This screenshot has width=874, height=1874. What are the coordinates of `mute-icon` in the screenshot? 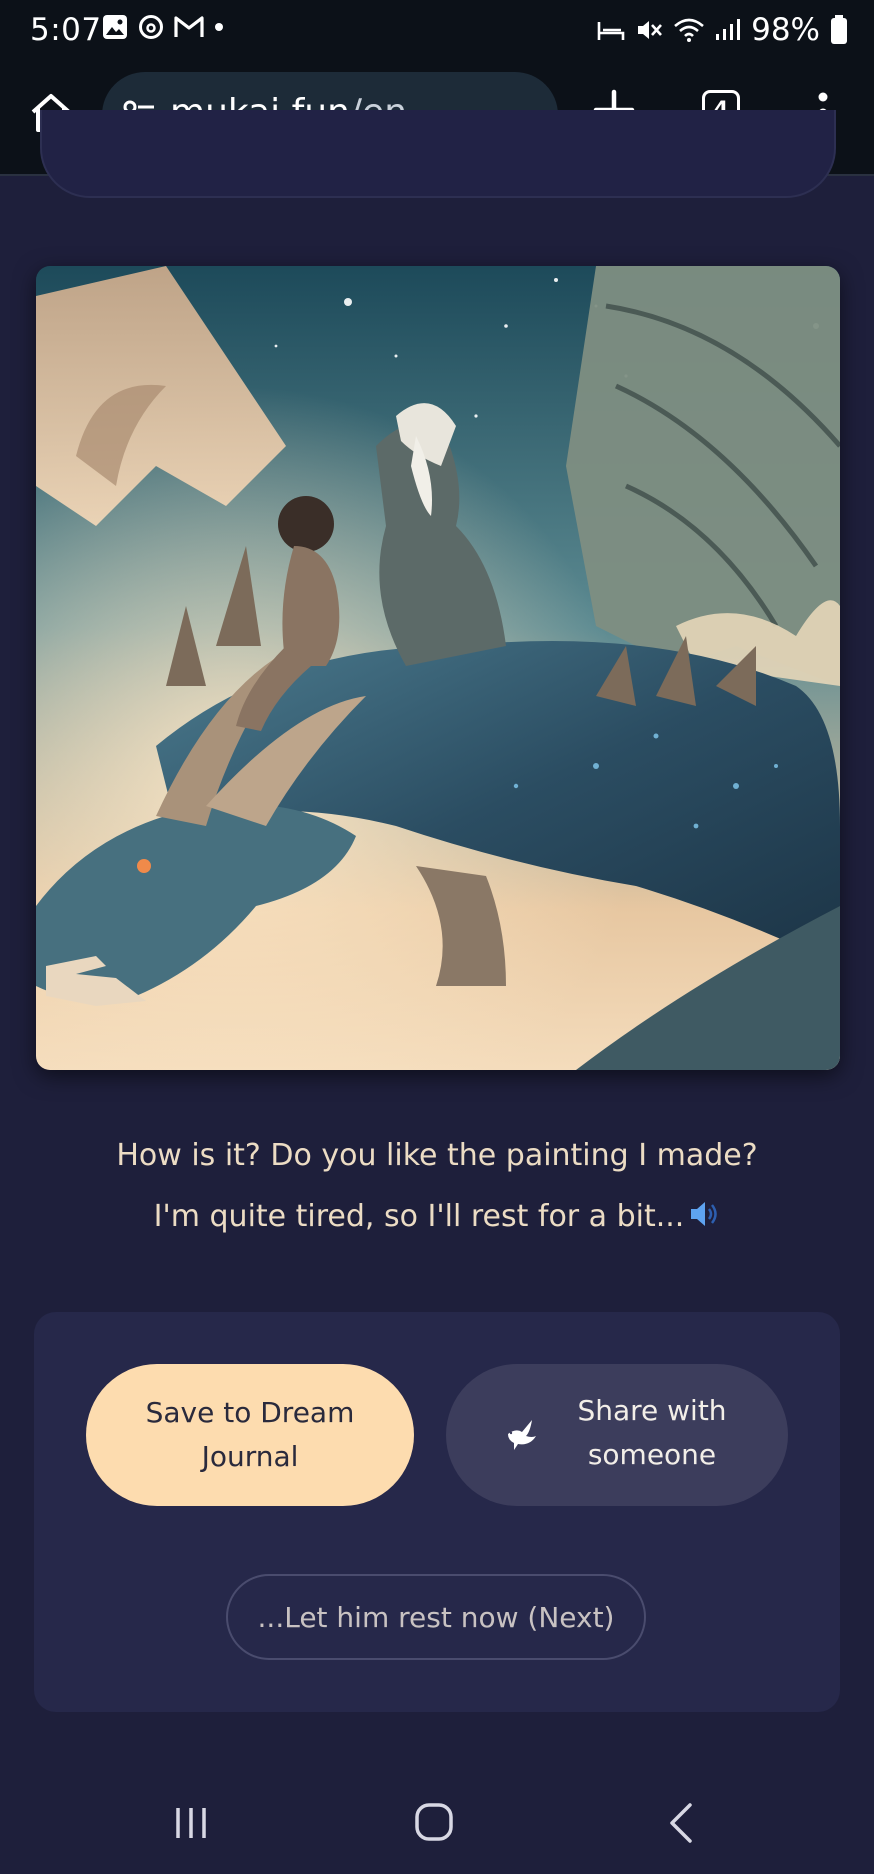 It's located at (650, 30).